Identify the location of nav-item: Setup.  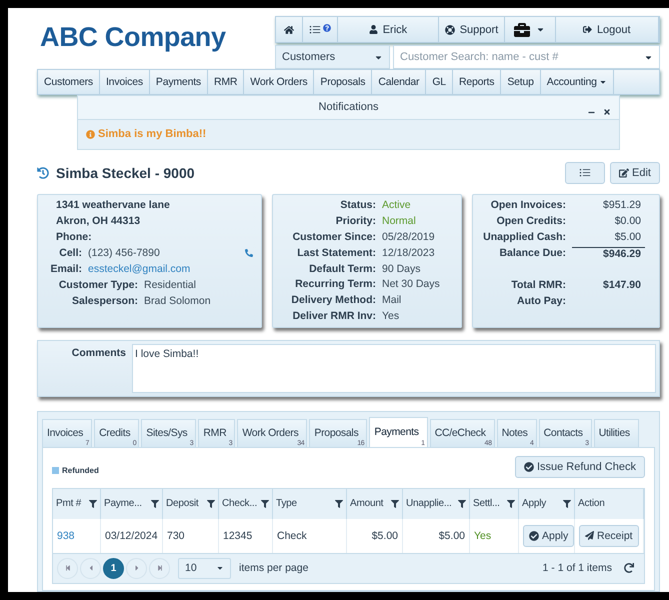
(521, 82).